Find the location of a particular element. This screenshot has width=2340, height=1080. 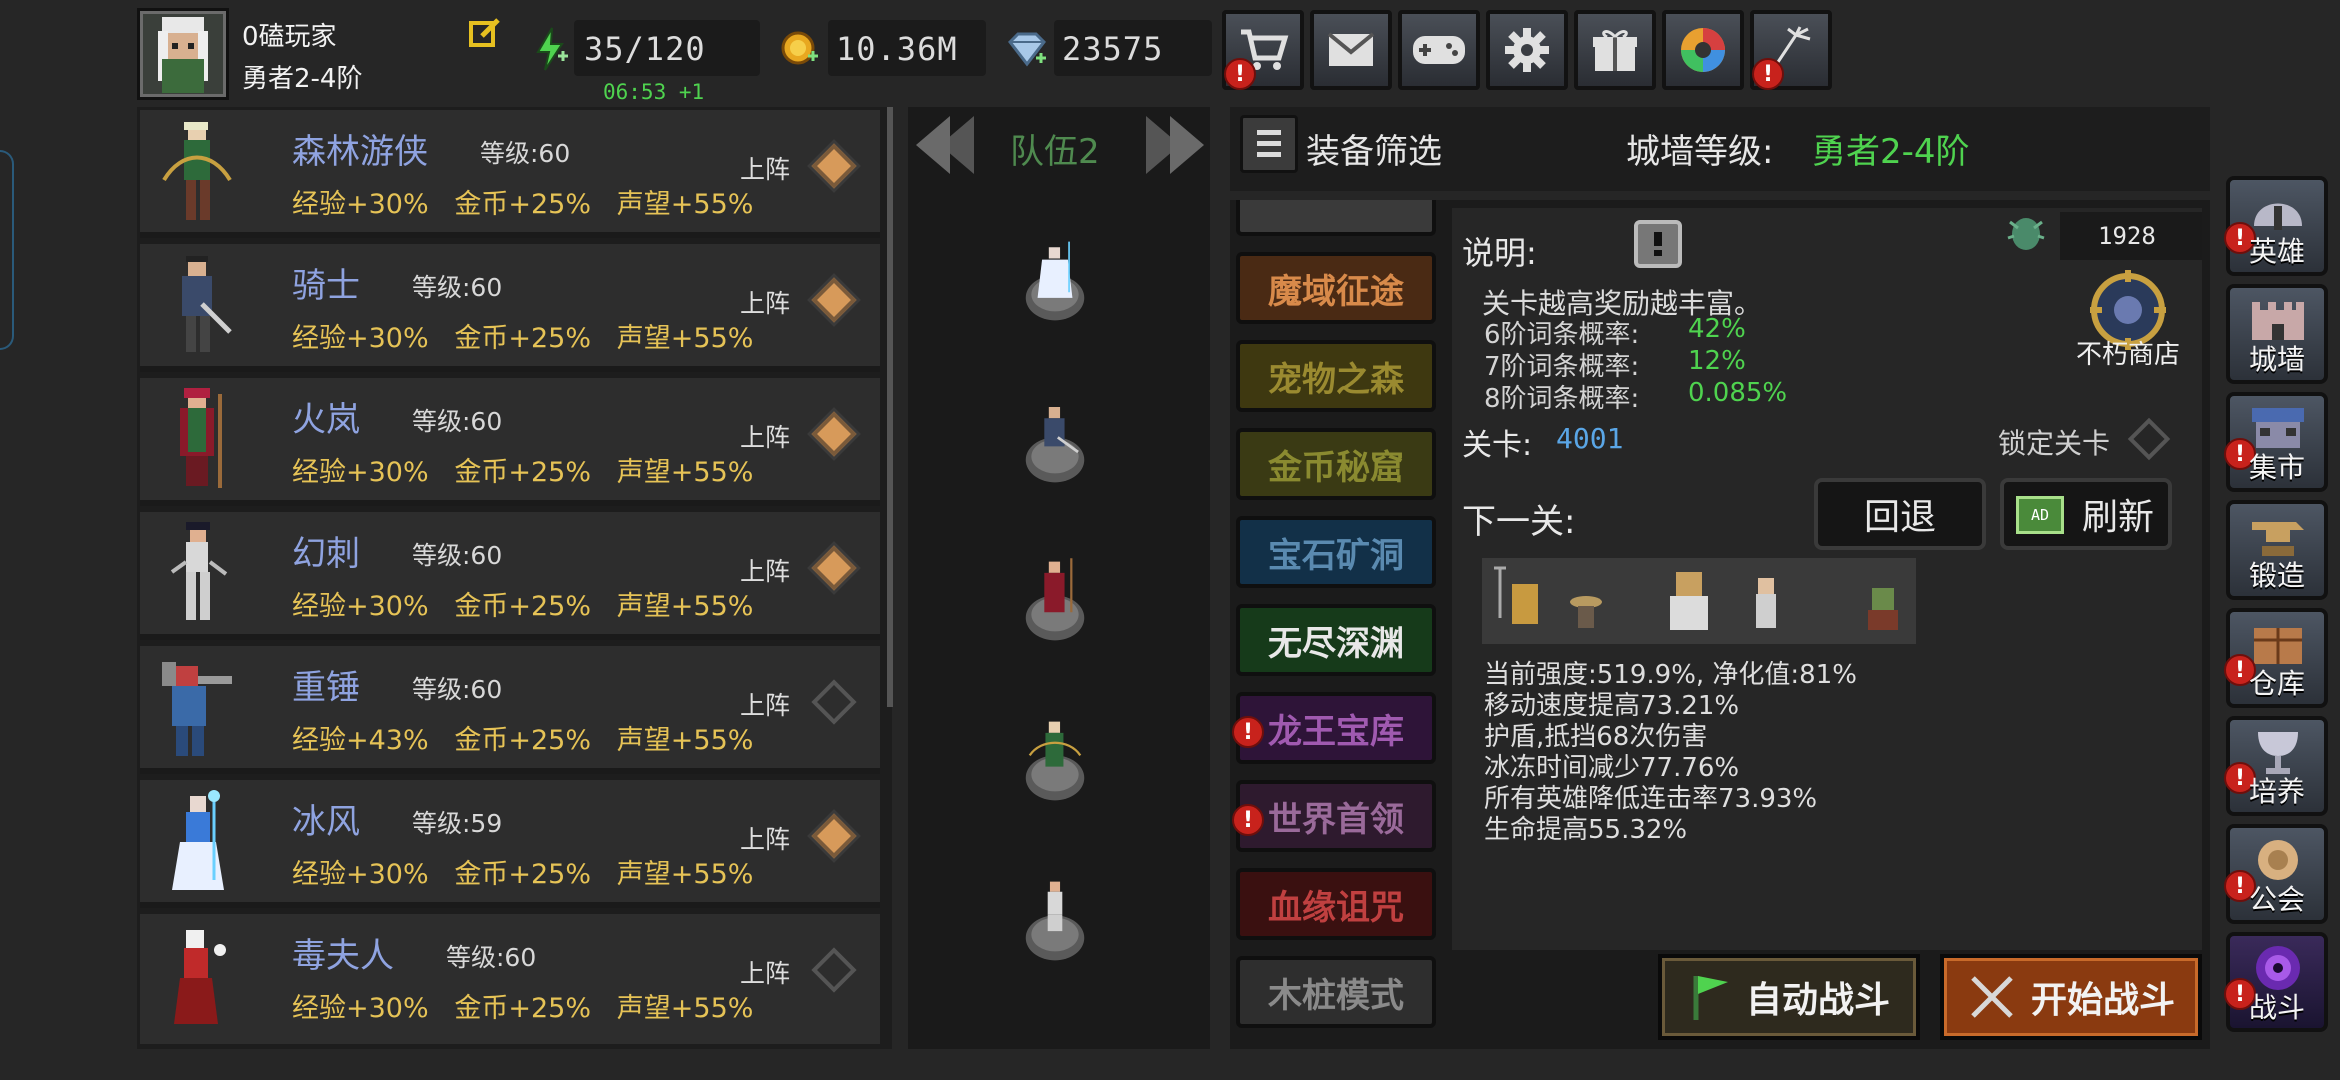

hero-row: 重锤 等级:60 经验+43% 金币+25% 声望+55% 上阵 is located at coordinates (510, 710).